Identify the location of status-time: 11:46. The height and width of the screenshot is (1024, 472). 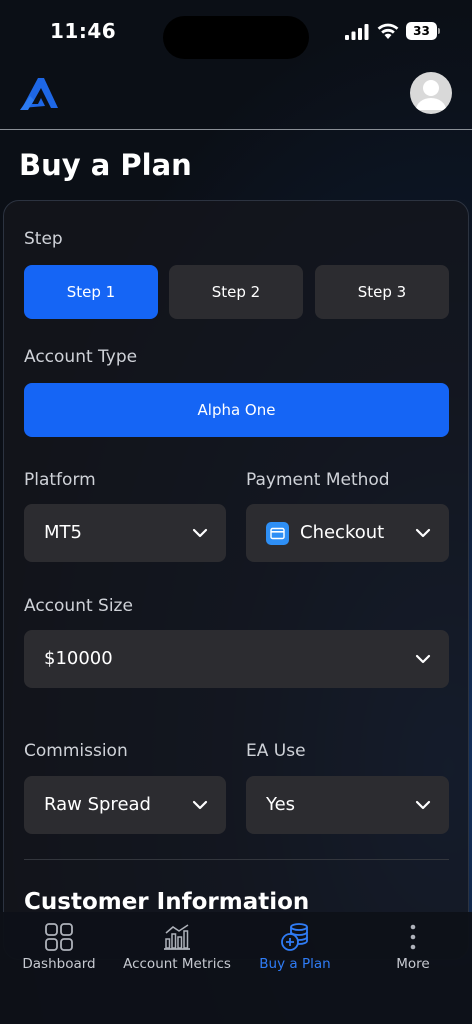
(83, 31).